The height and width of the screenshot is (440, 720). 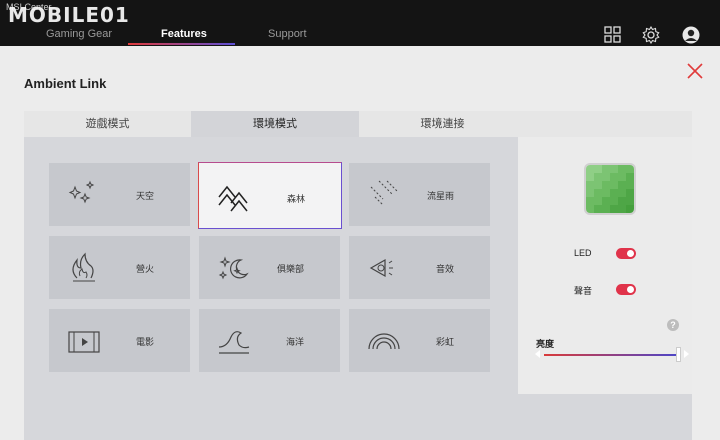 What do you see at coordinates (444, 269) in the screenshot?
I see `tile-label: 音效` at bounding box center [444, 269].